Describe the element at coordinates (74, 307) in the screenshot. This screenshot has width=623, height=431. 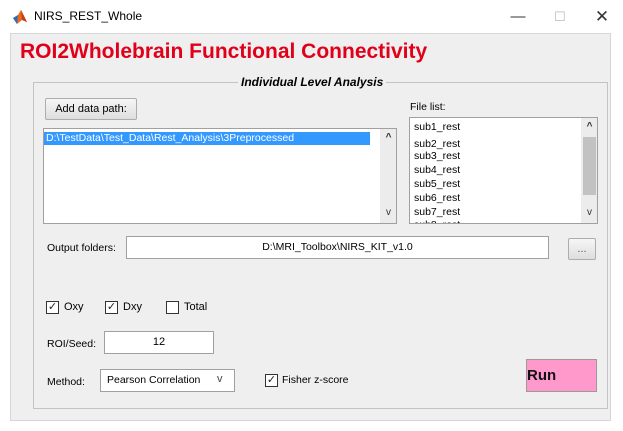
I see `oxy-label: Oxy` at that location.